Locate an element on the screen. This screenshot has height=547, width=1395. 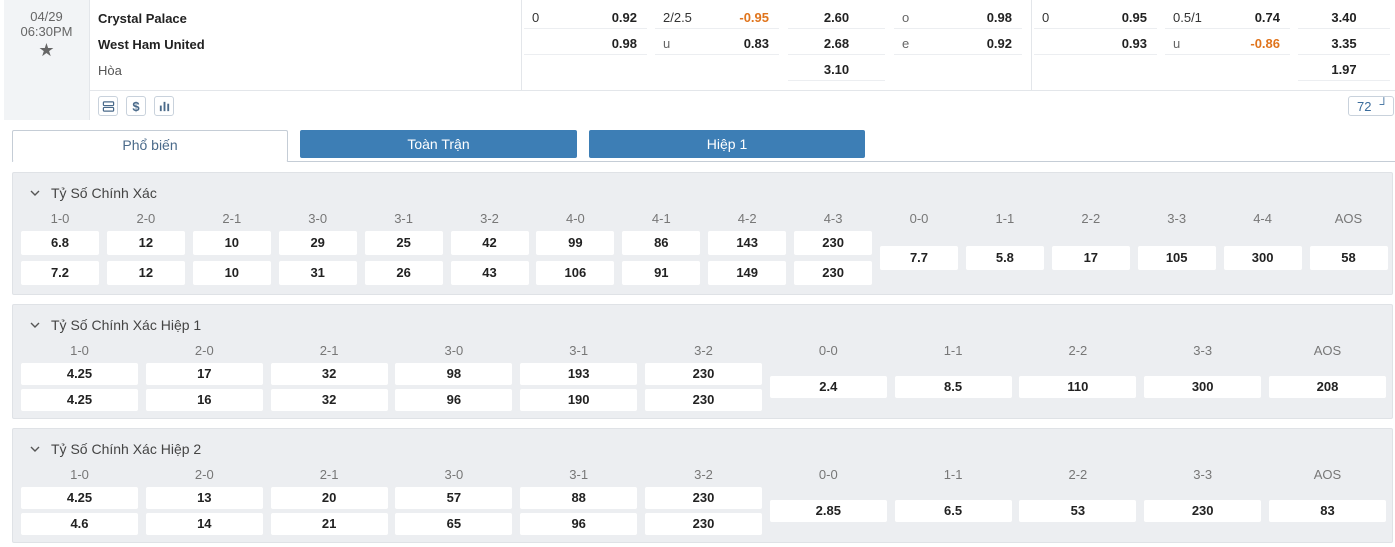
odds-cell: 2/2.5 -0.95 is located at coordinates (717, 17).